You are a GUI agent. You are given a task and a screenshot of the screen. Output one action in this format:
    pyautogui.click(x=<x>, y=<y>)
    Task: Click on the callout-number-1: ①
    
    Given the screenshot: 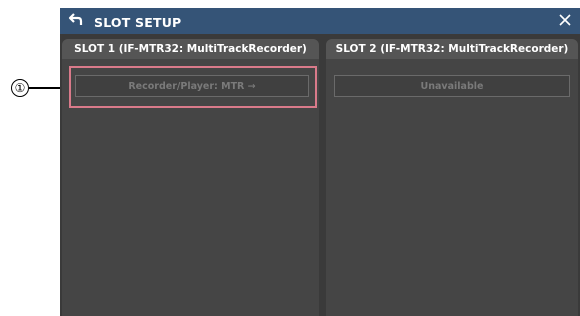 What is the action you would take?
    pyautogui.click(x=20, y=88)
    